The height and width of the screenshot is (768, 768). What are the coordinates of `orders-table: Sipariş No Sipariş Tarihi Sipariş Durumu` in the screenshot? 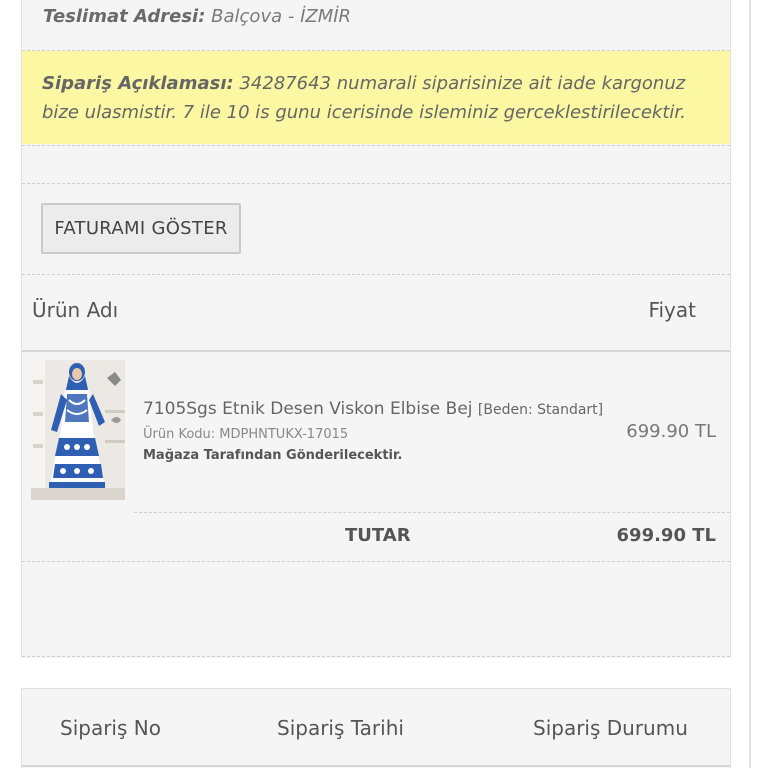 It's located at (376, 728).